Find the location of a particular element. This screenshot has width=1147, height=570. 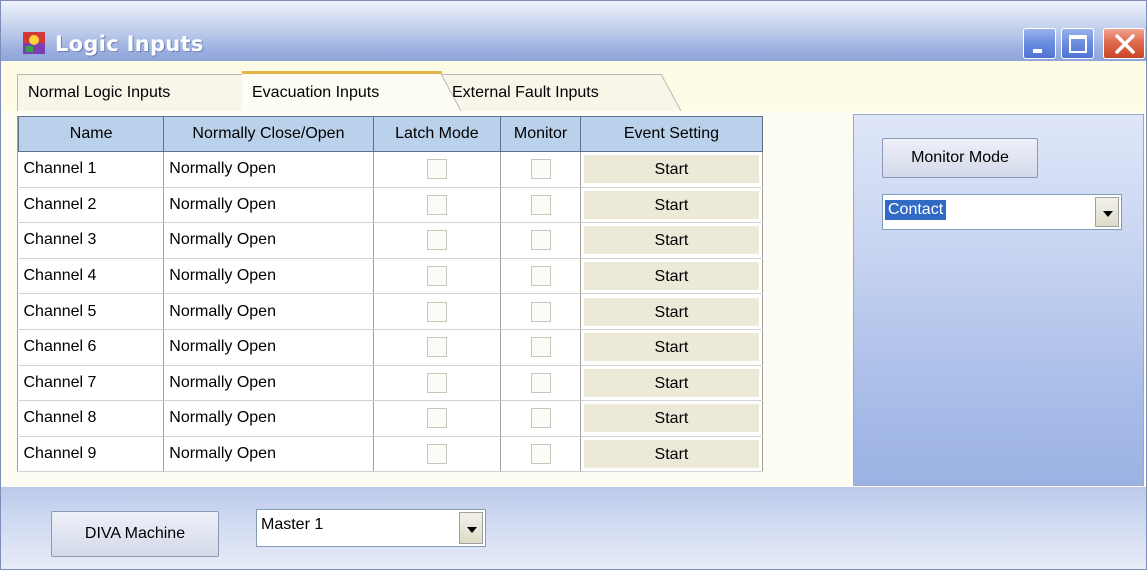

table-row: Channel 4 Normally Open Start is located at coordinates (391, 276).